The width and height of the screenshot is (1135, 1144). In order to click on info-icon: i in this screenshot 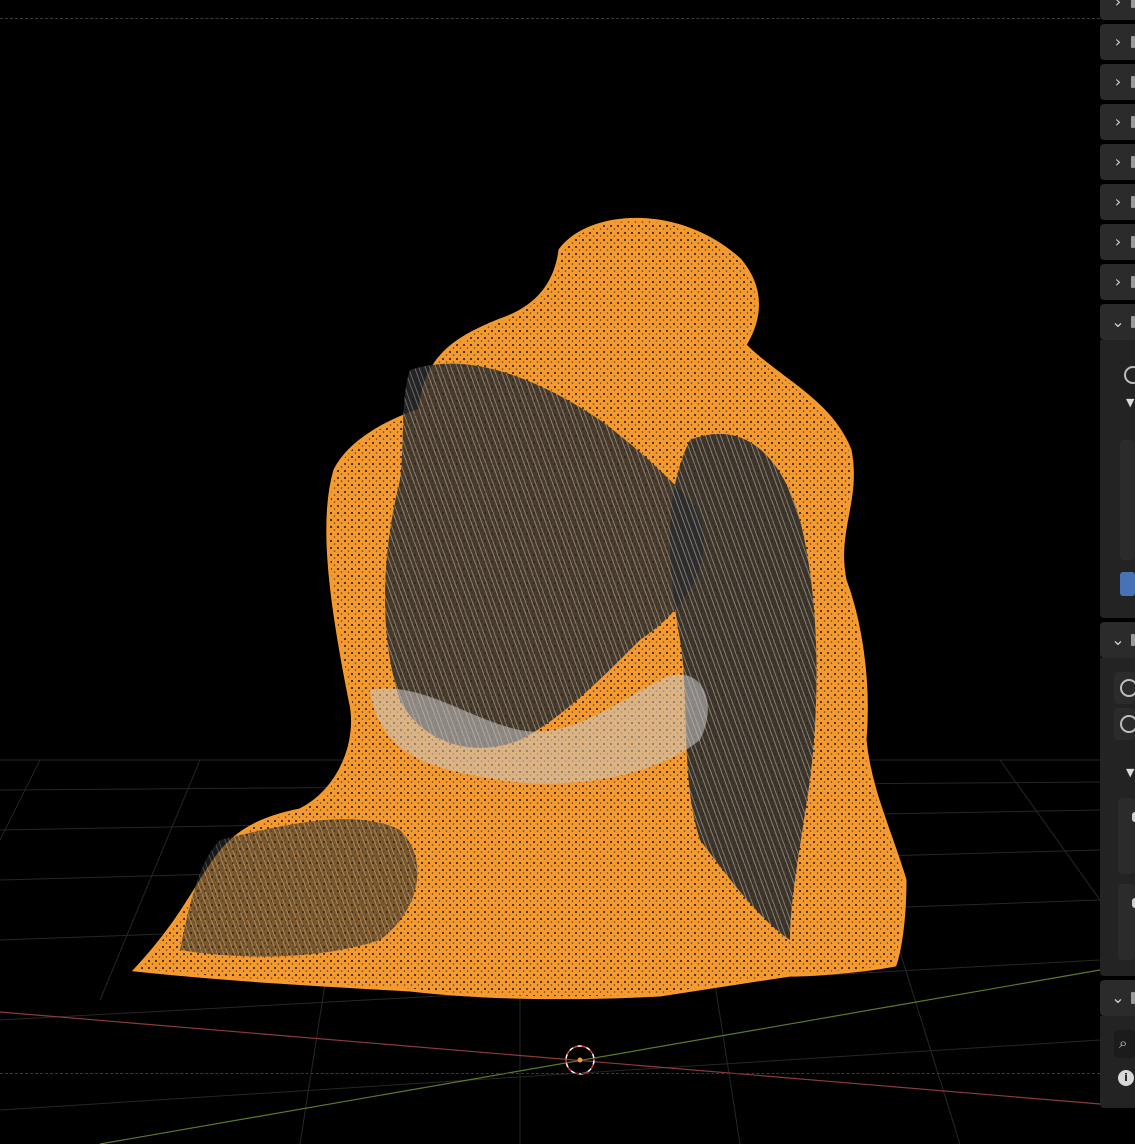, I will do `click(1126, 1078)`.